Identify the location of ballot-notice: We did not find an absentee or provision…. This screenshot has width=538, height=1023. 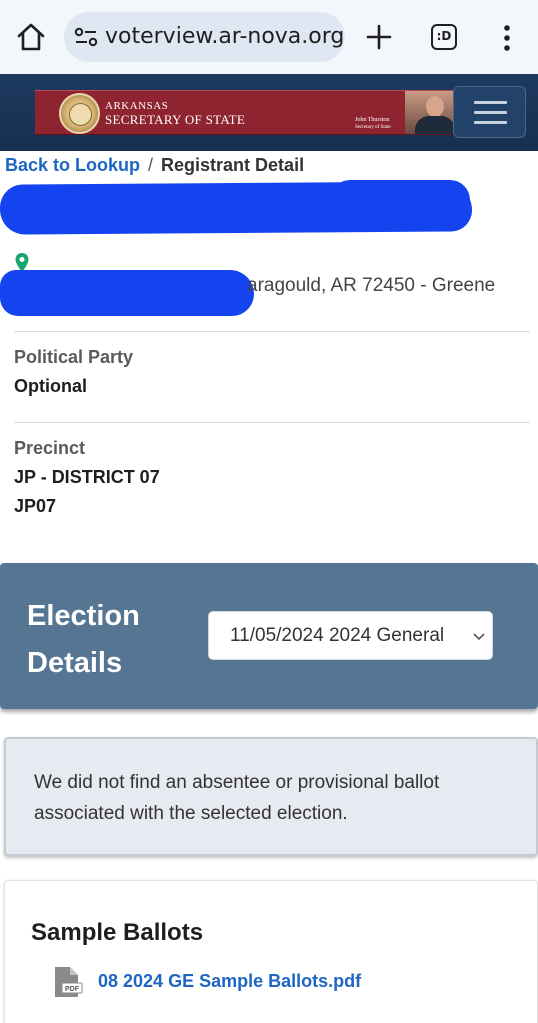
(271, 796).